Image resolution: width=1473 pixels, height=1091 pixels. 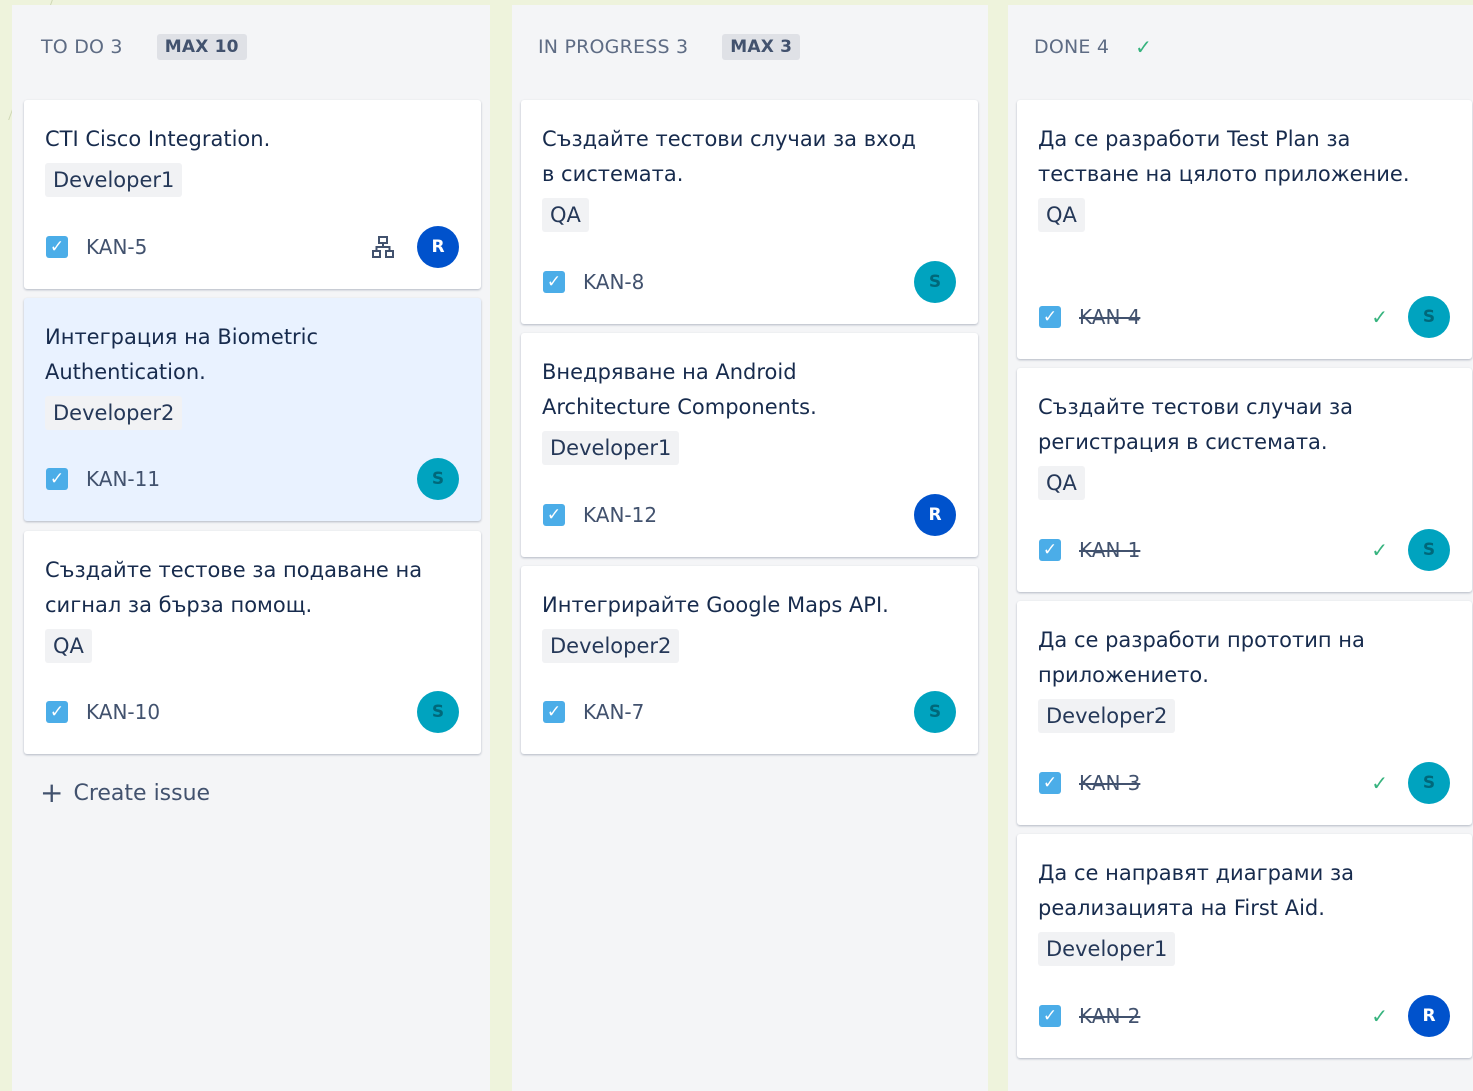 What do you see at coordinates (182, 354) in the screenshot?
I see `issue-title: Интеграция на Biometric Authentication.` at bounding box center [182, 354].